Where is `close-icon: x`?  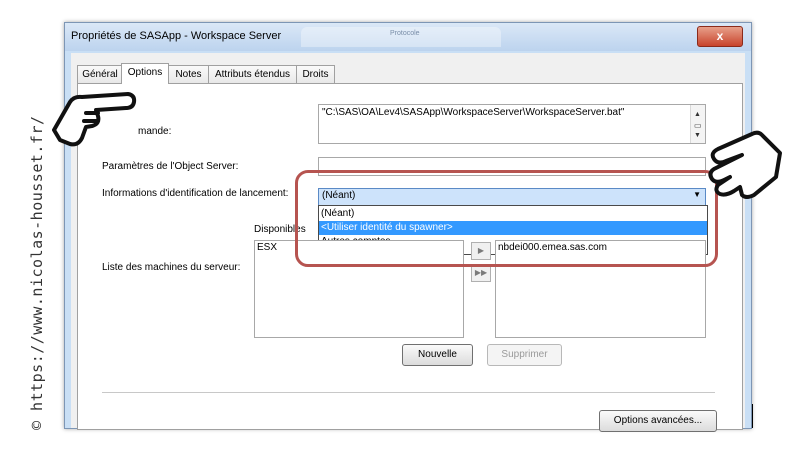 close-icon: x is located at coordinates (720, 36).